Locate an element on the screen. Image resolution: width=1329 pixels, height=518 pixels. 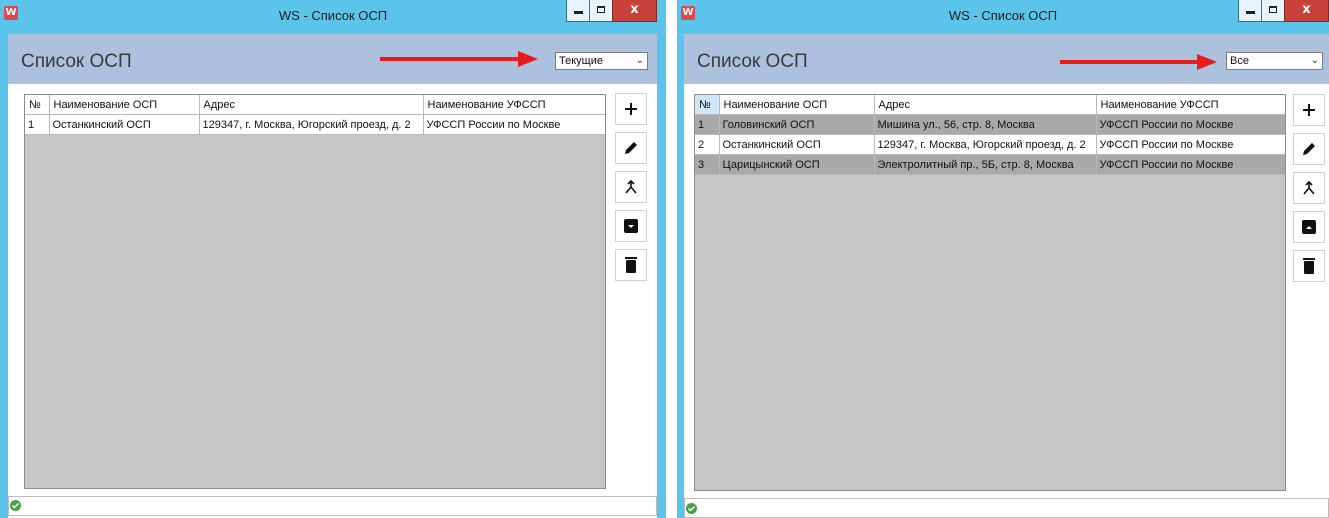
cell-name: Головинский ОСП is located at coordinates (797, 124).